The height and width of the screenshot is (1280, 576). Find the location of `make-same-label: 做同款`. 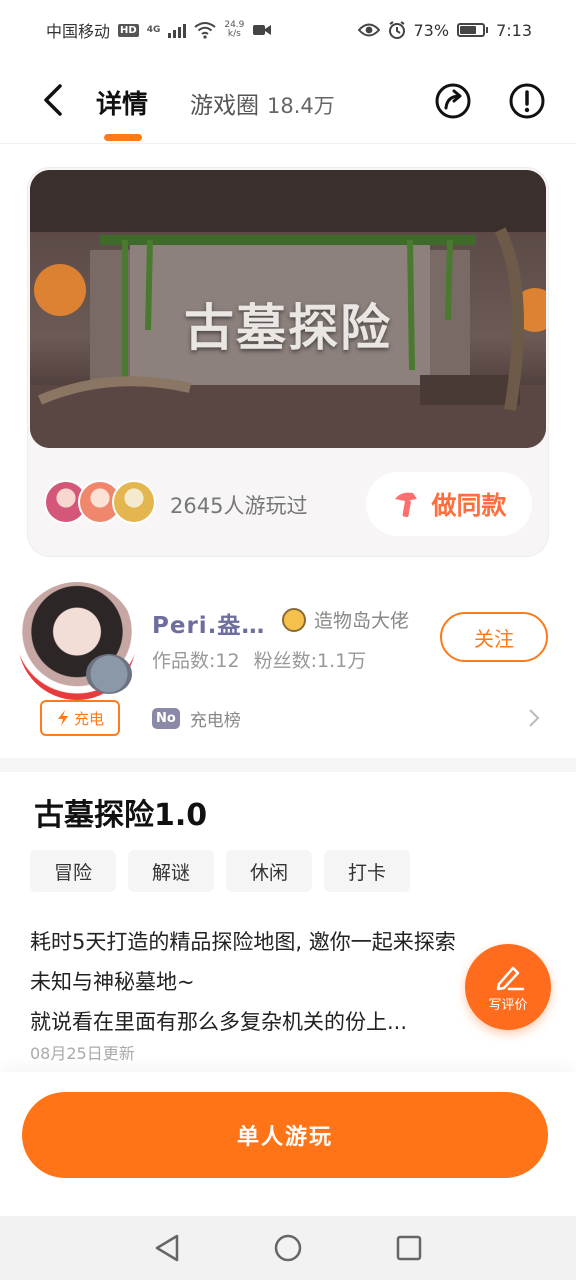

make-same-label: 做同款 is located at coordinates (469, 505).